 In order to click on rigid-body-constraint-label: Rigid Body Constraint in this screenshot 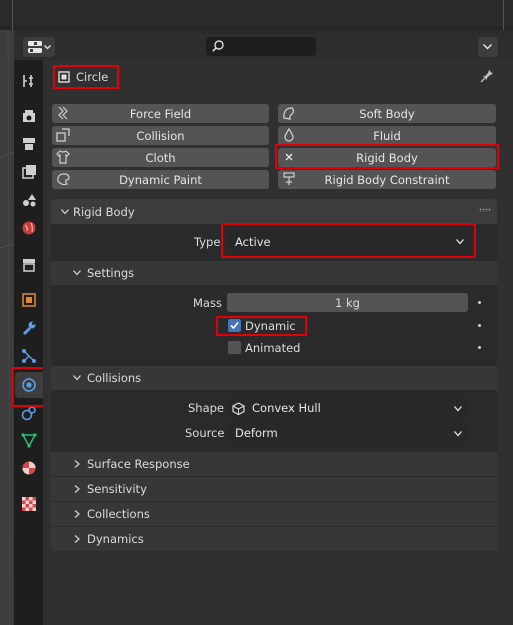, I will do `click(387, 179)`.